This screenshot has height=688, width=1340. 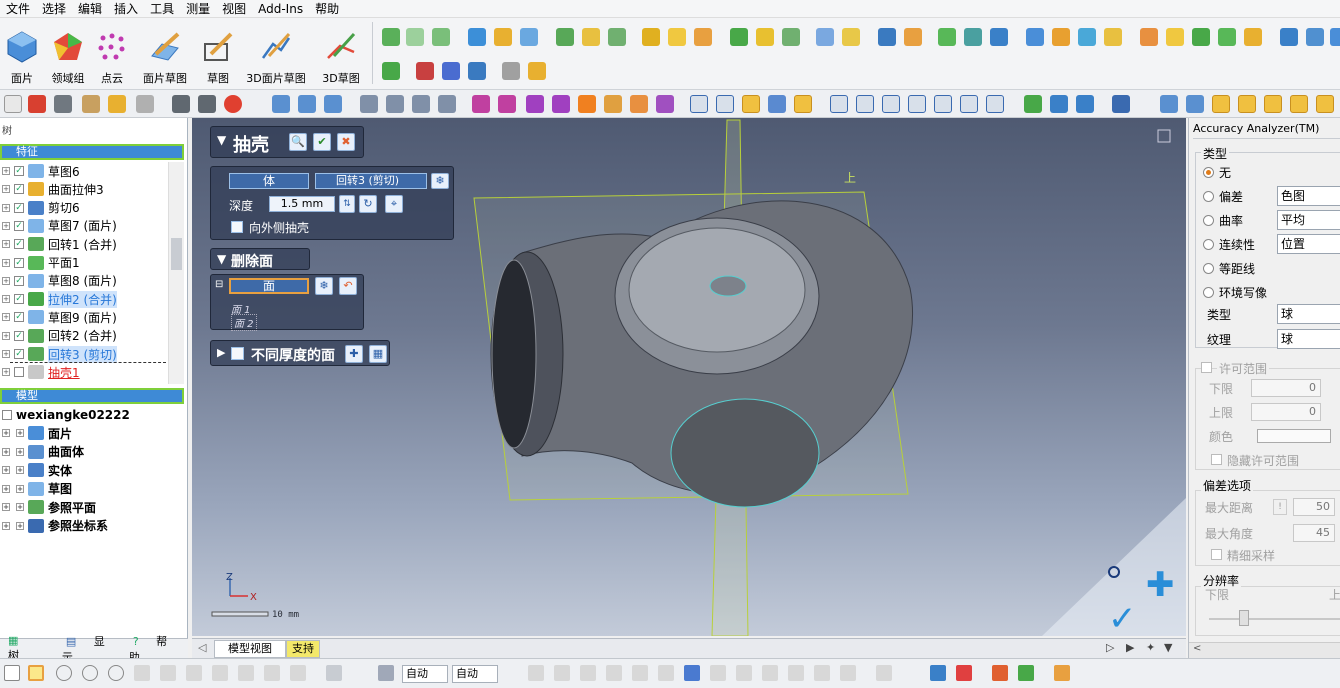 I want to click on select-circle3-icon, so click(x=116, y=673).